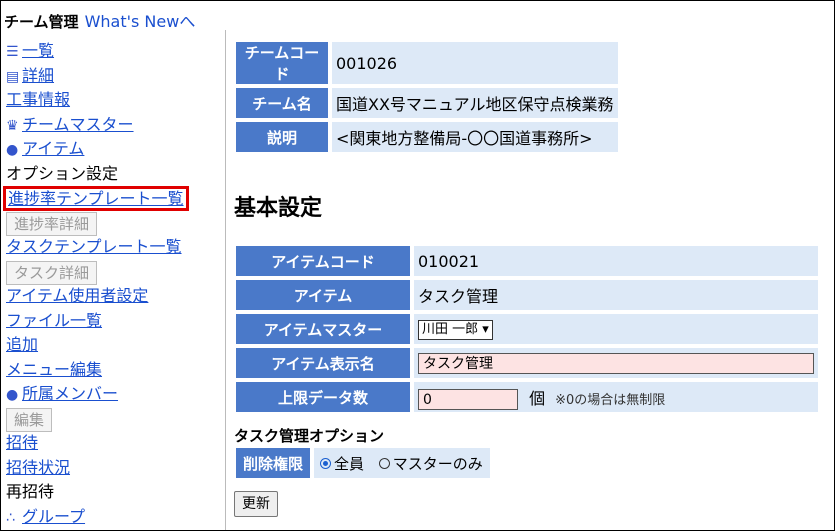 This screenshot has height=531, width=835. Describe the element at coordinates (282, 103) in the screenshot. I see `team-name-label: チーム名` at that location.